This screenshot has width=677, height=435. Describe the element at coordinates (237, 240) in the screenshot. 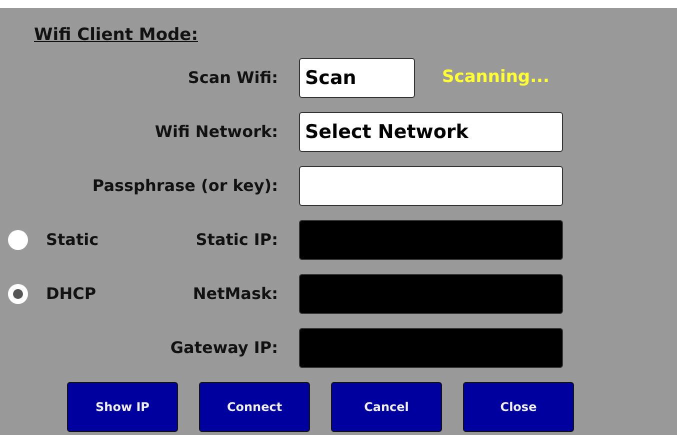

I see `field-label: Static IP:` at that location.